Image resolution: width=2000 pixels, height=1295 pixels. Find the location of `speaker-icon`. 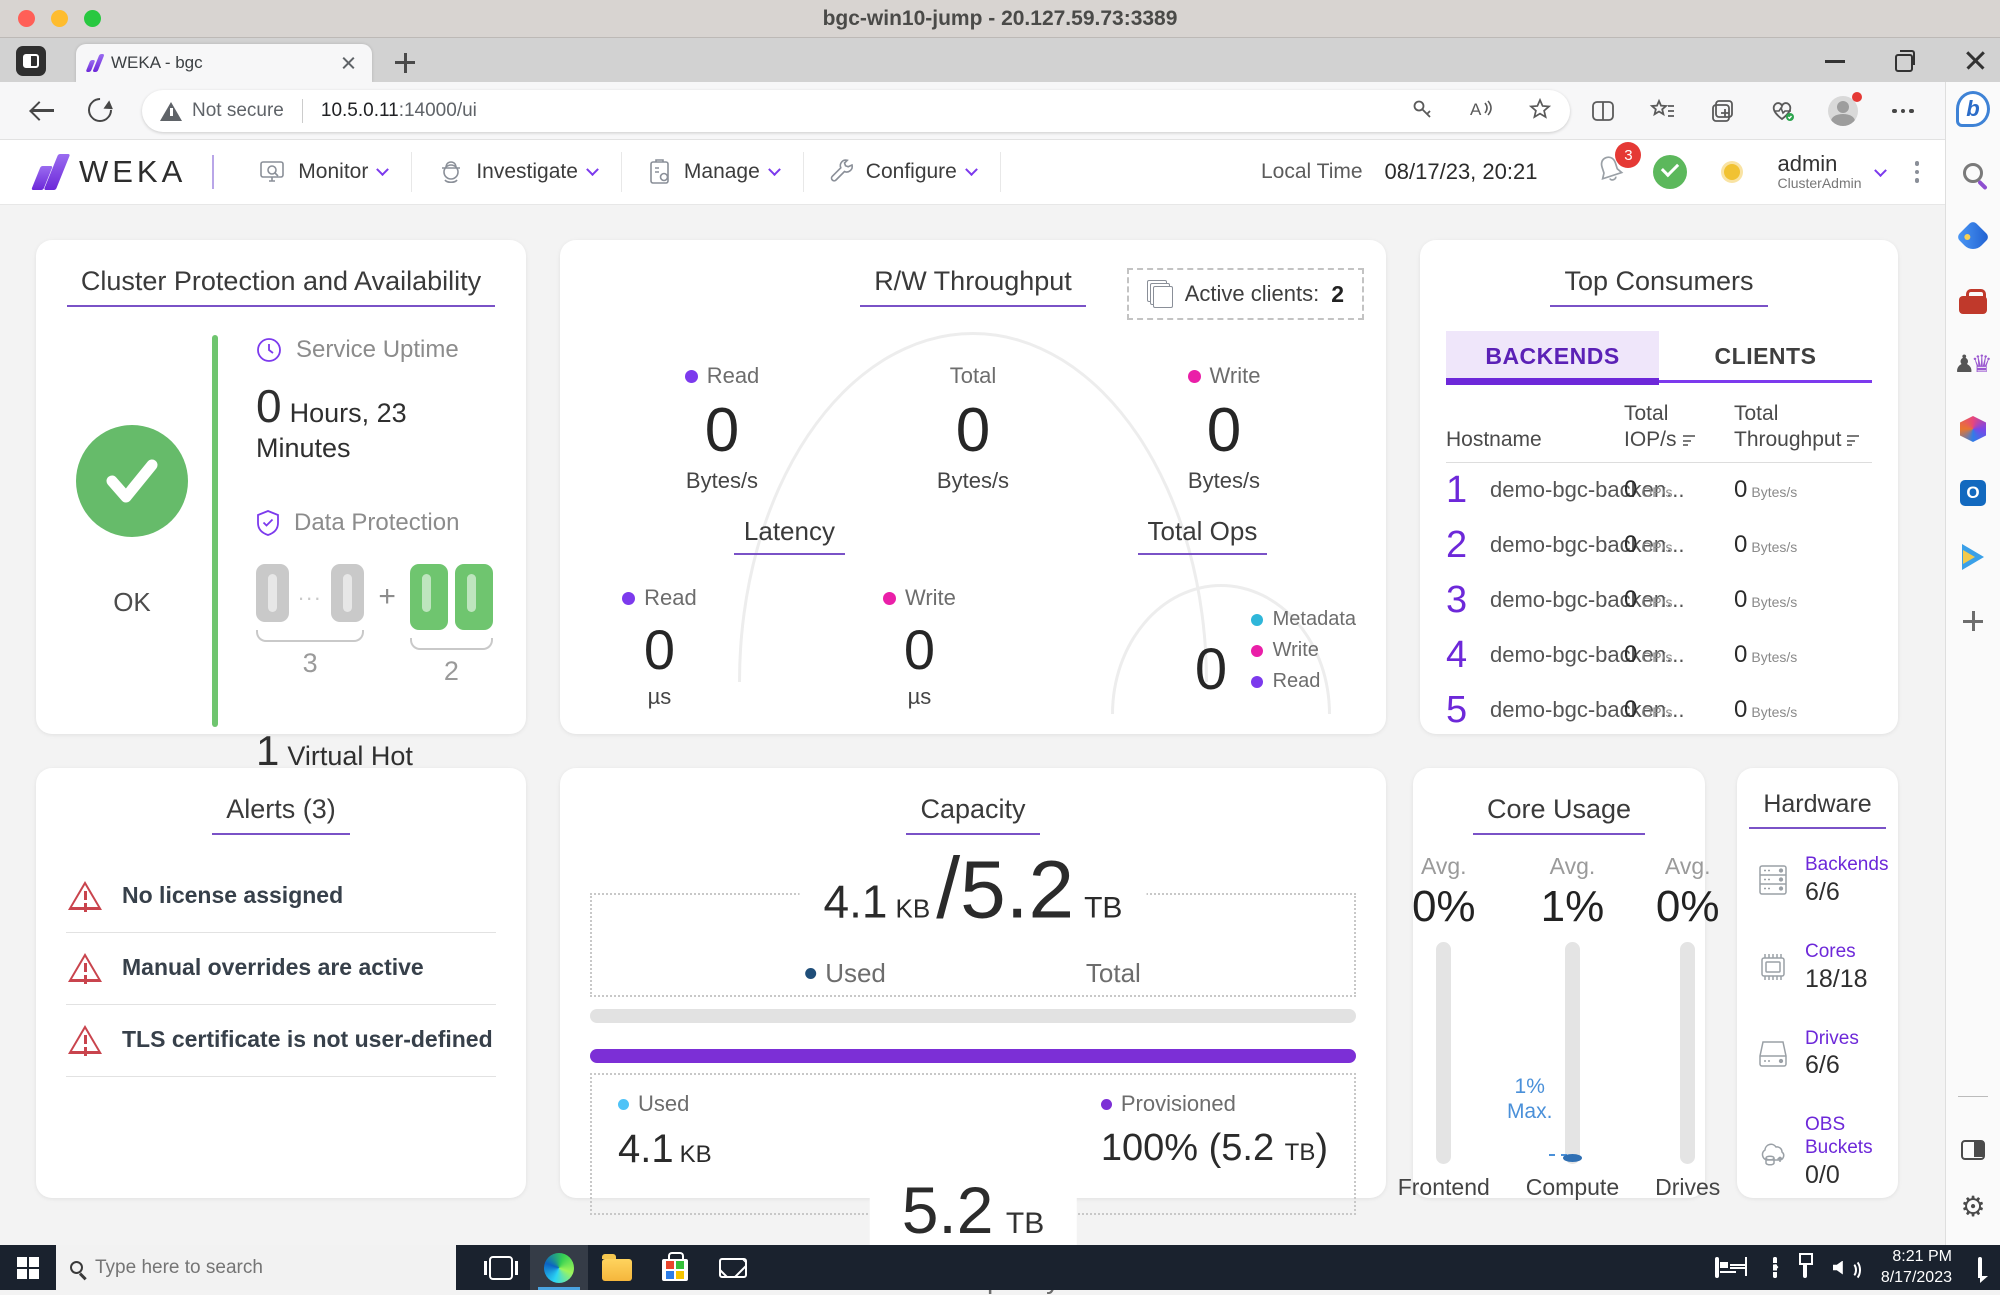

speaker-icon is located at coordinates (1837, 1267).